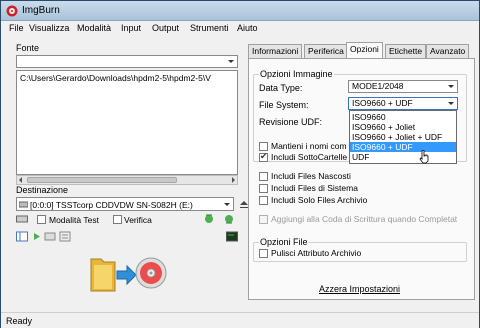  What do you see at coordinates (382, 103) in the screenshot?
I see `file-system-value: ISO9660 + UDF` at bounding box center [382, 103].